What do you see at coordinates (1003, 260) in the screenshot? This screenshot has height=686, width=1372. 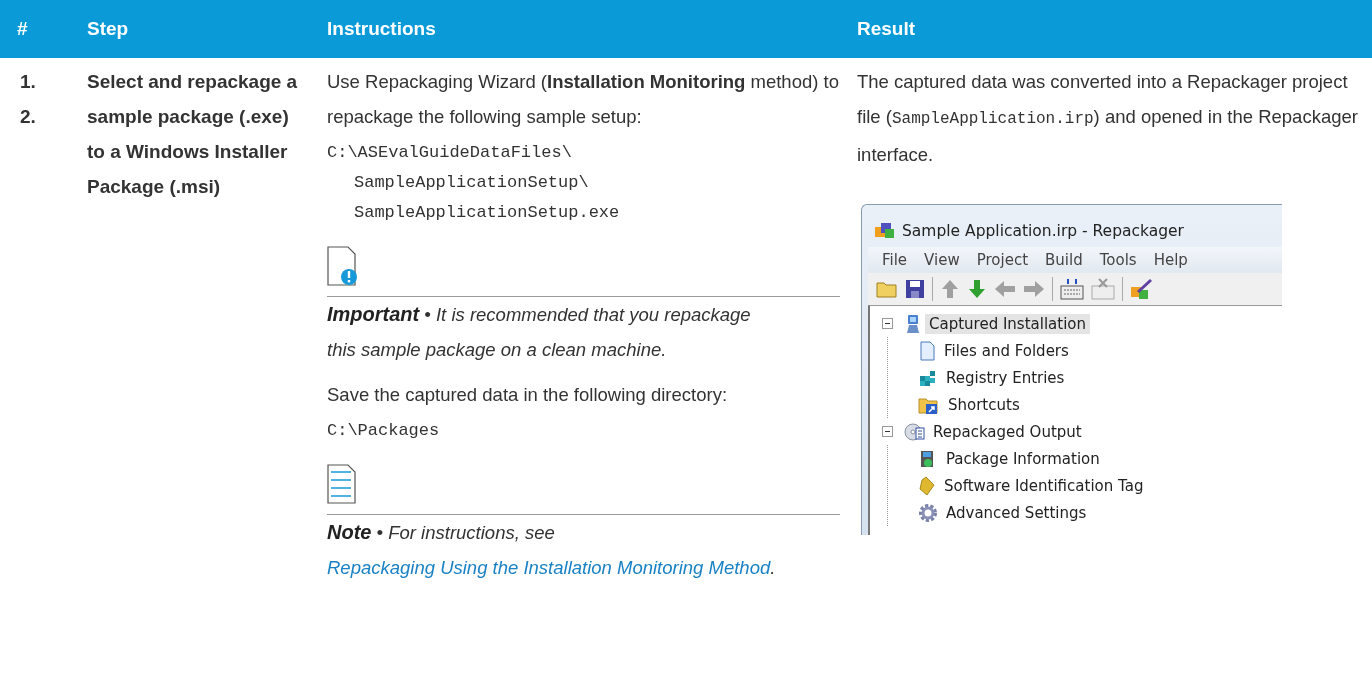 I see `menu-item: Project` at bounding box center [1003, 260].